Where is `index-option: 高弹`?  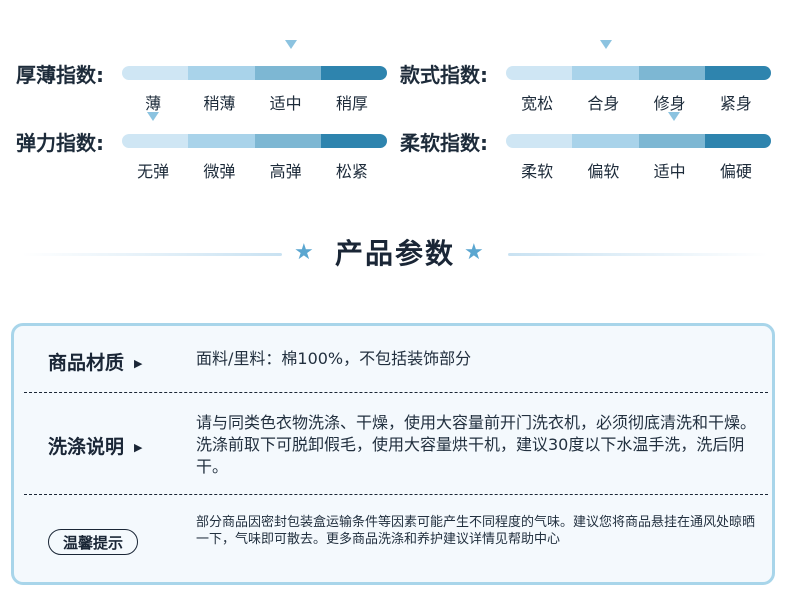 index-option: 高弹 is located at coordinates (285, 171).